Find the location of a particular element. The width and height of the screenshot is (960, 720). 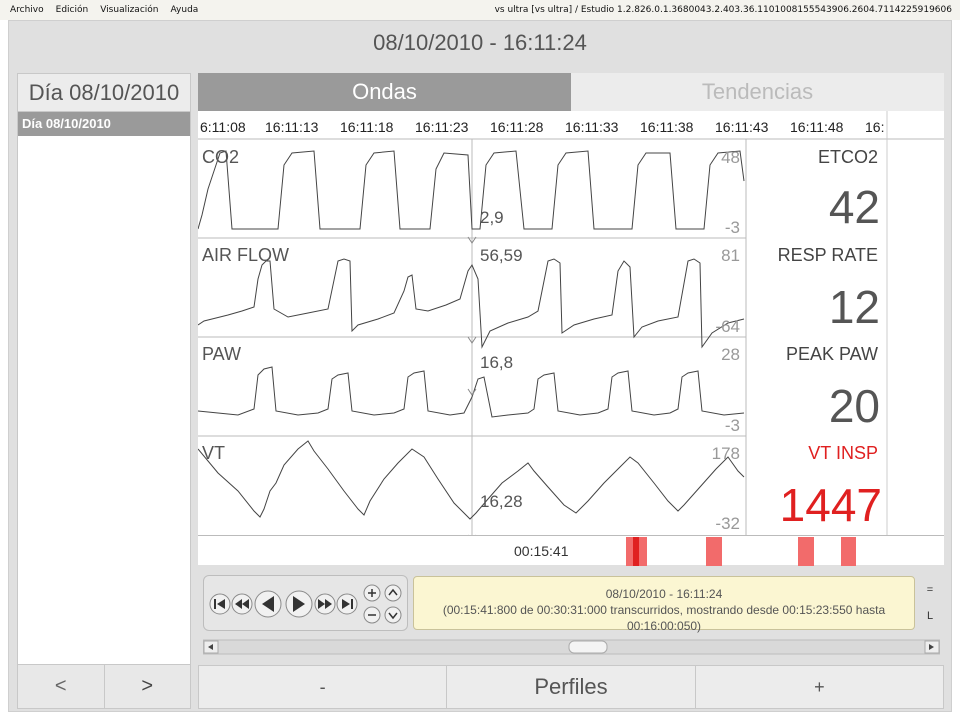

resp-rate-value: 12 is located at coordinates (854, 307).